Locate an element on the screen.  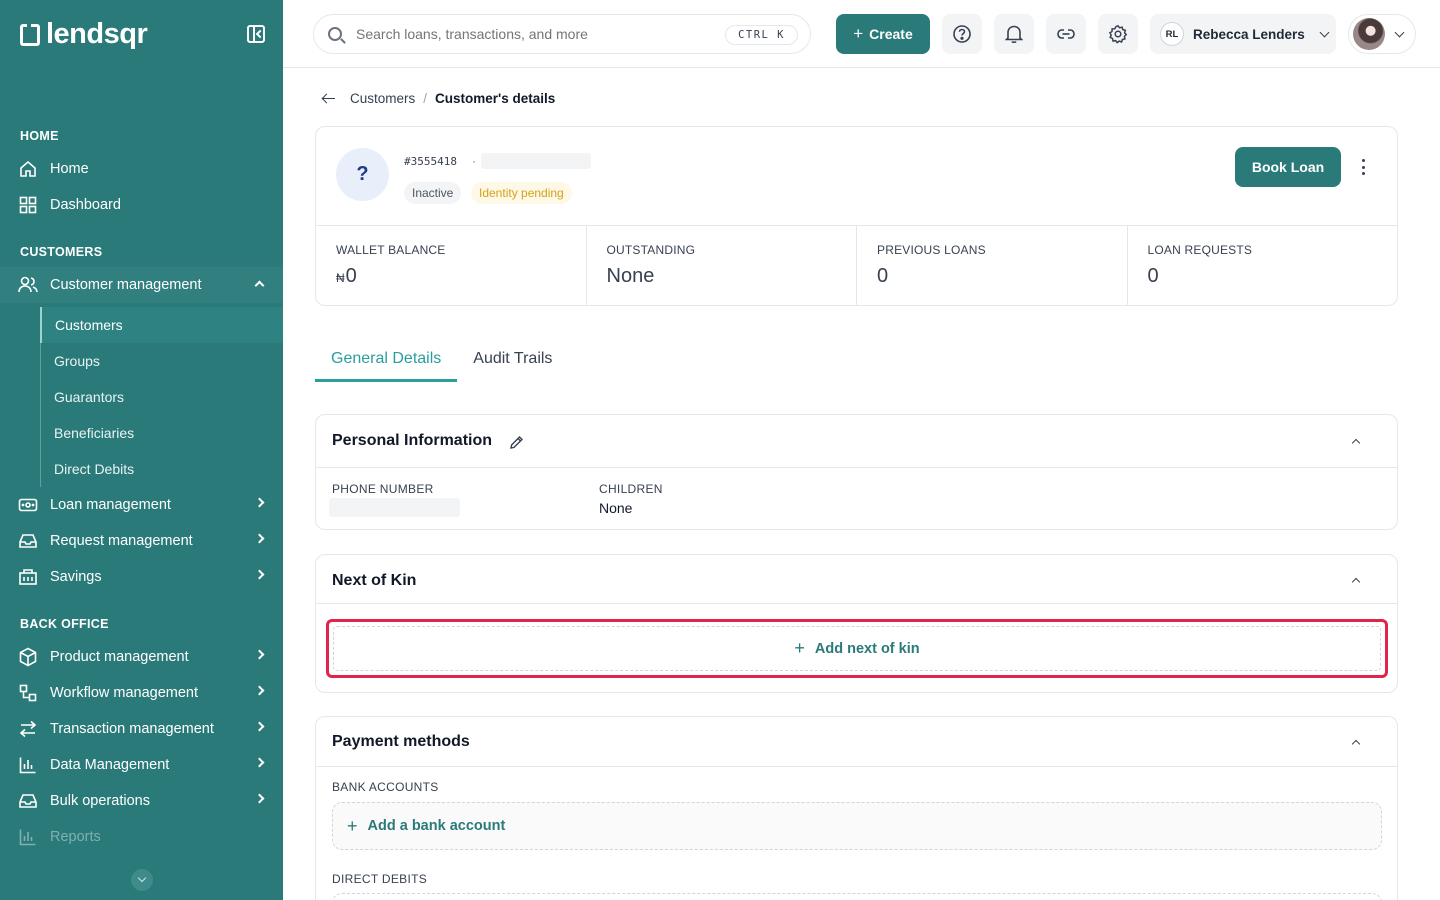
create-button: + Create is located at coordinates (883, 34).